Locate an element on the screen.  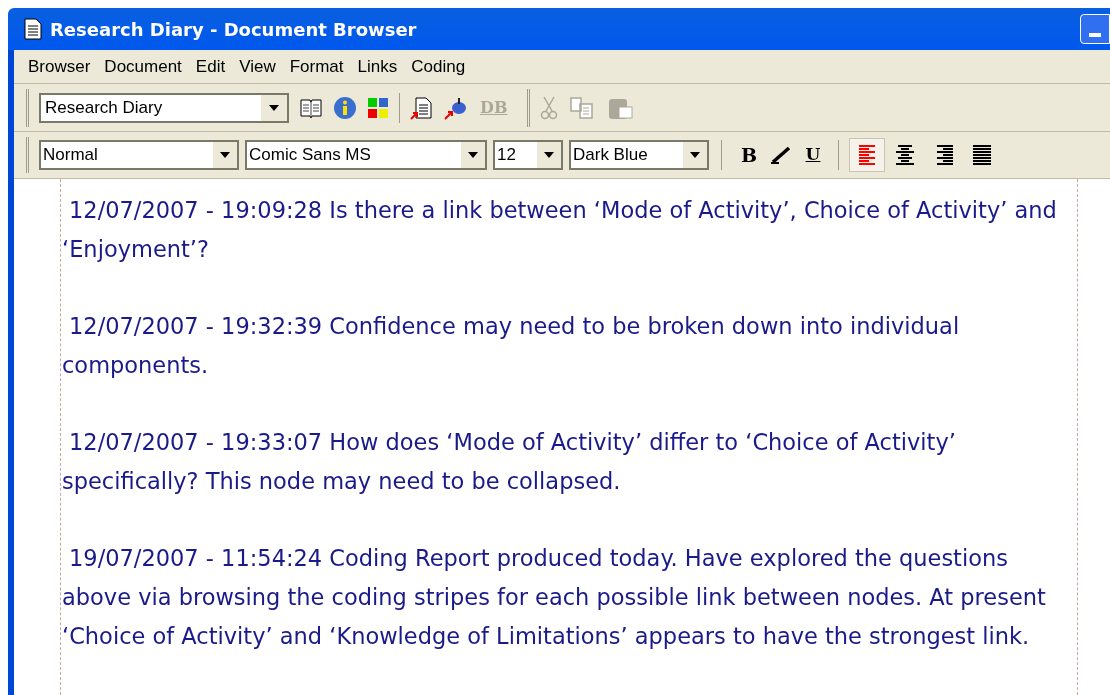
align-left-button is located at coordinates (867, 155).